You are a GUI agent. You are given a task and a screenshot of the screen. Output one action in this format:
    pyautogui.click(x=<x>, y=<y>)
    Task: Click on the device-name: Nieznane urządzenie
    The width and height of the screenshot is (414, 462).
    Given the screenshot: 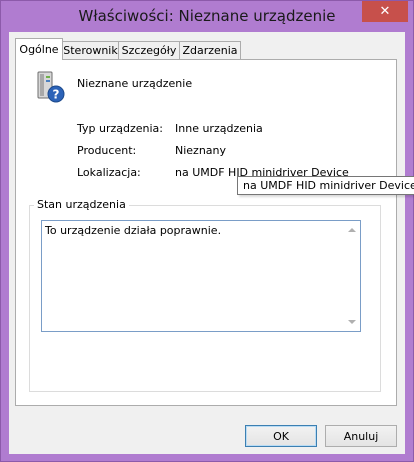 What is the action you would take?
    pyautogui.click(x=135, y=83)
    